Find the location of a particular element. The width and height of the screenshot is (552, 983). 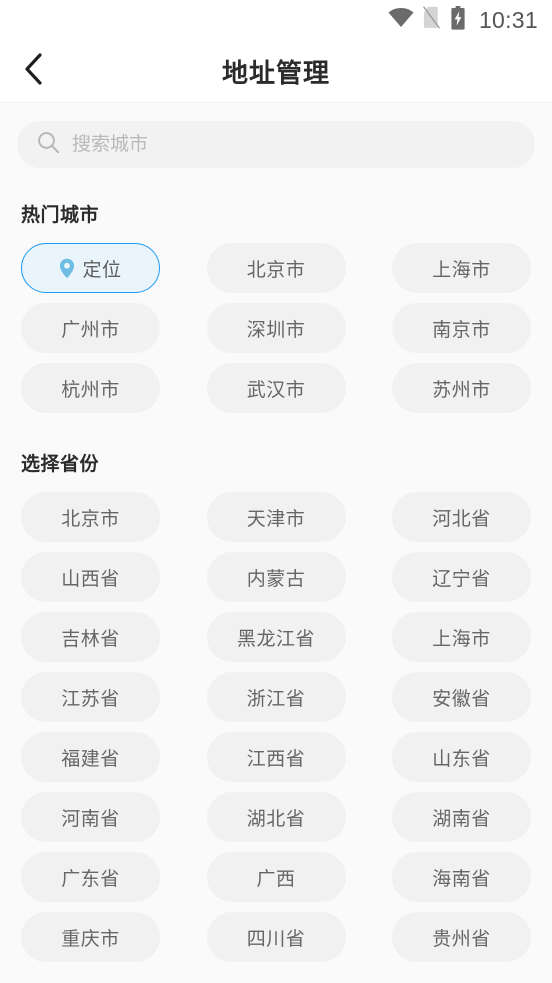

province-chip: 北京市 is located at coordinates (90, 517).